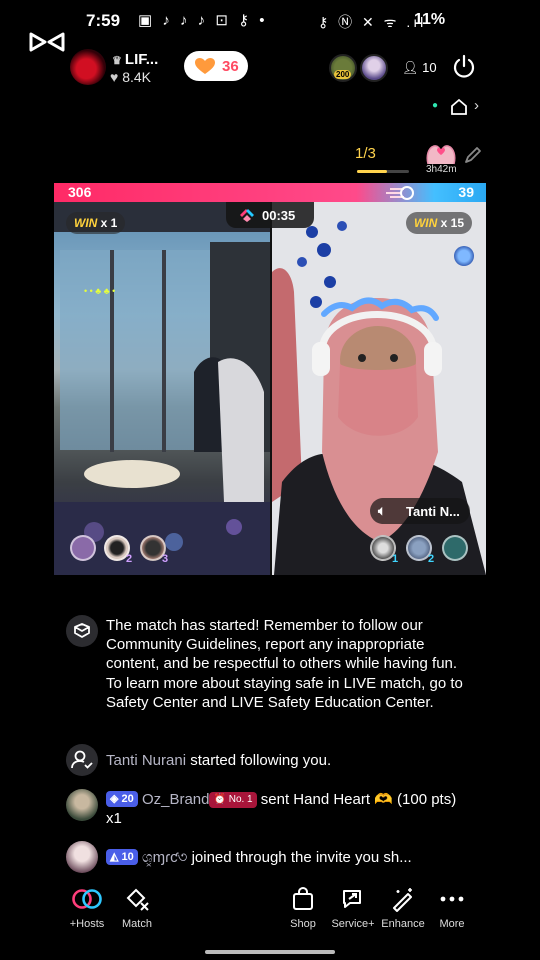 This screenshot has height=960, width=540. What do you see at coordinates (116, 77) in the screenshot?
I see `heart-small-icon: ♥` at bounding box center [116, 77].